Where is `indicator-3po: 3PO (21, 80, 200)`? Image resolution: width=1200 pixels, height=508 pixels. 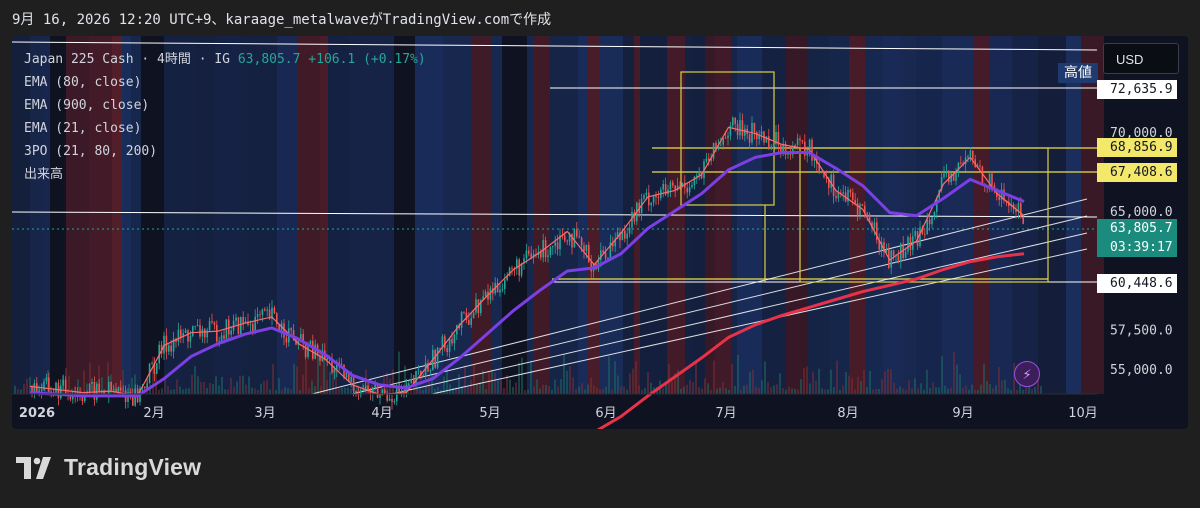 indicator-3po: 3PO (21, 80, 200) is located at coordinates (225, 151).